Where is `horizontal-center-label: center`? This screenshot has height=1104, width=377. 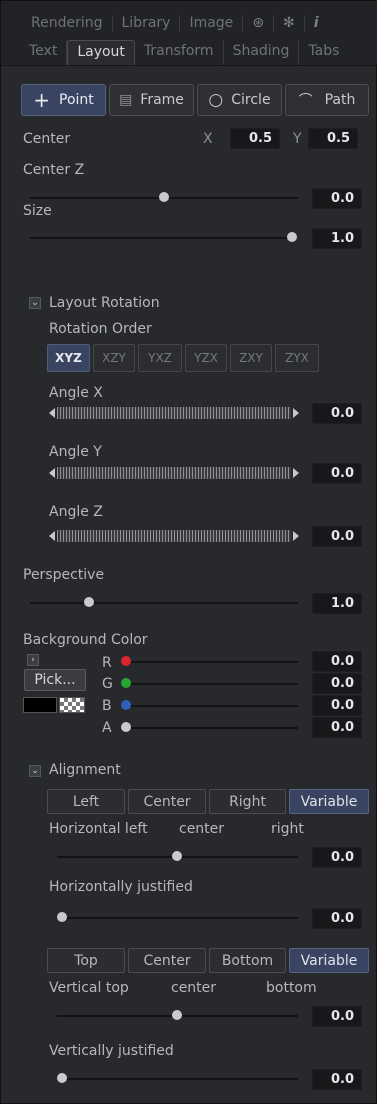
horizontal-center-label: center is located at coordinates (202, 829).